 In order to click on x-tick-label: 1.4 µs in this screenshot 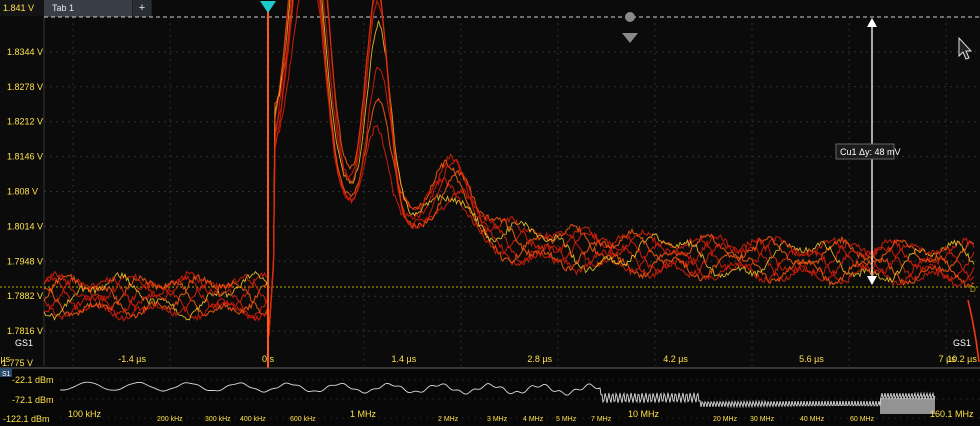, I will do `click(404, 359)`.